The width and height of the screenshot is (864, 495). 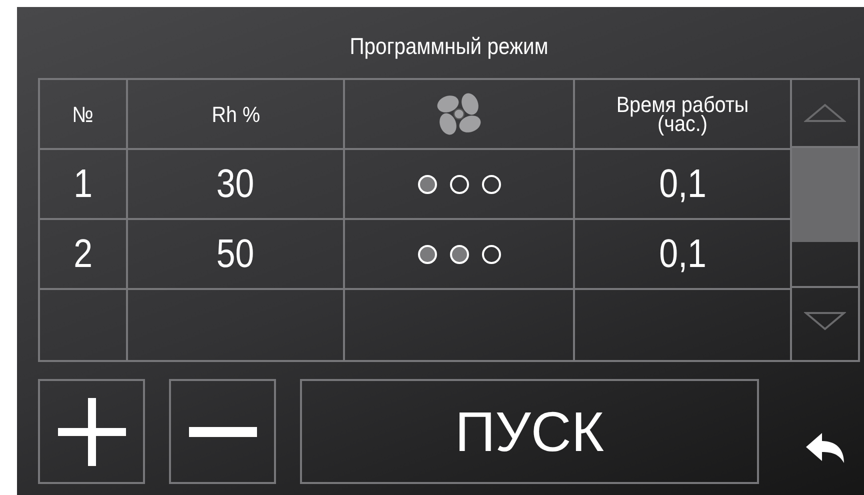 I want to click on rh-value: 50, so click(x=235, y=254).